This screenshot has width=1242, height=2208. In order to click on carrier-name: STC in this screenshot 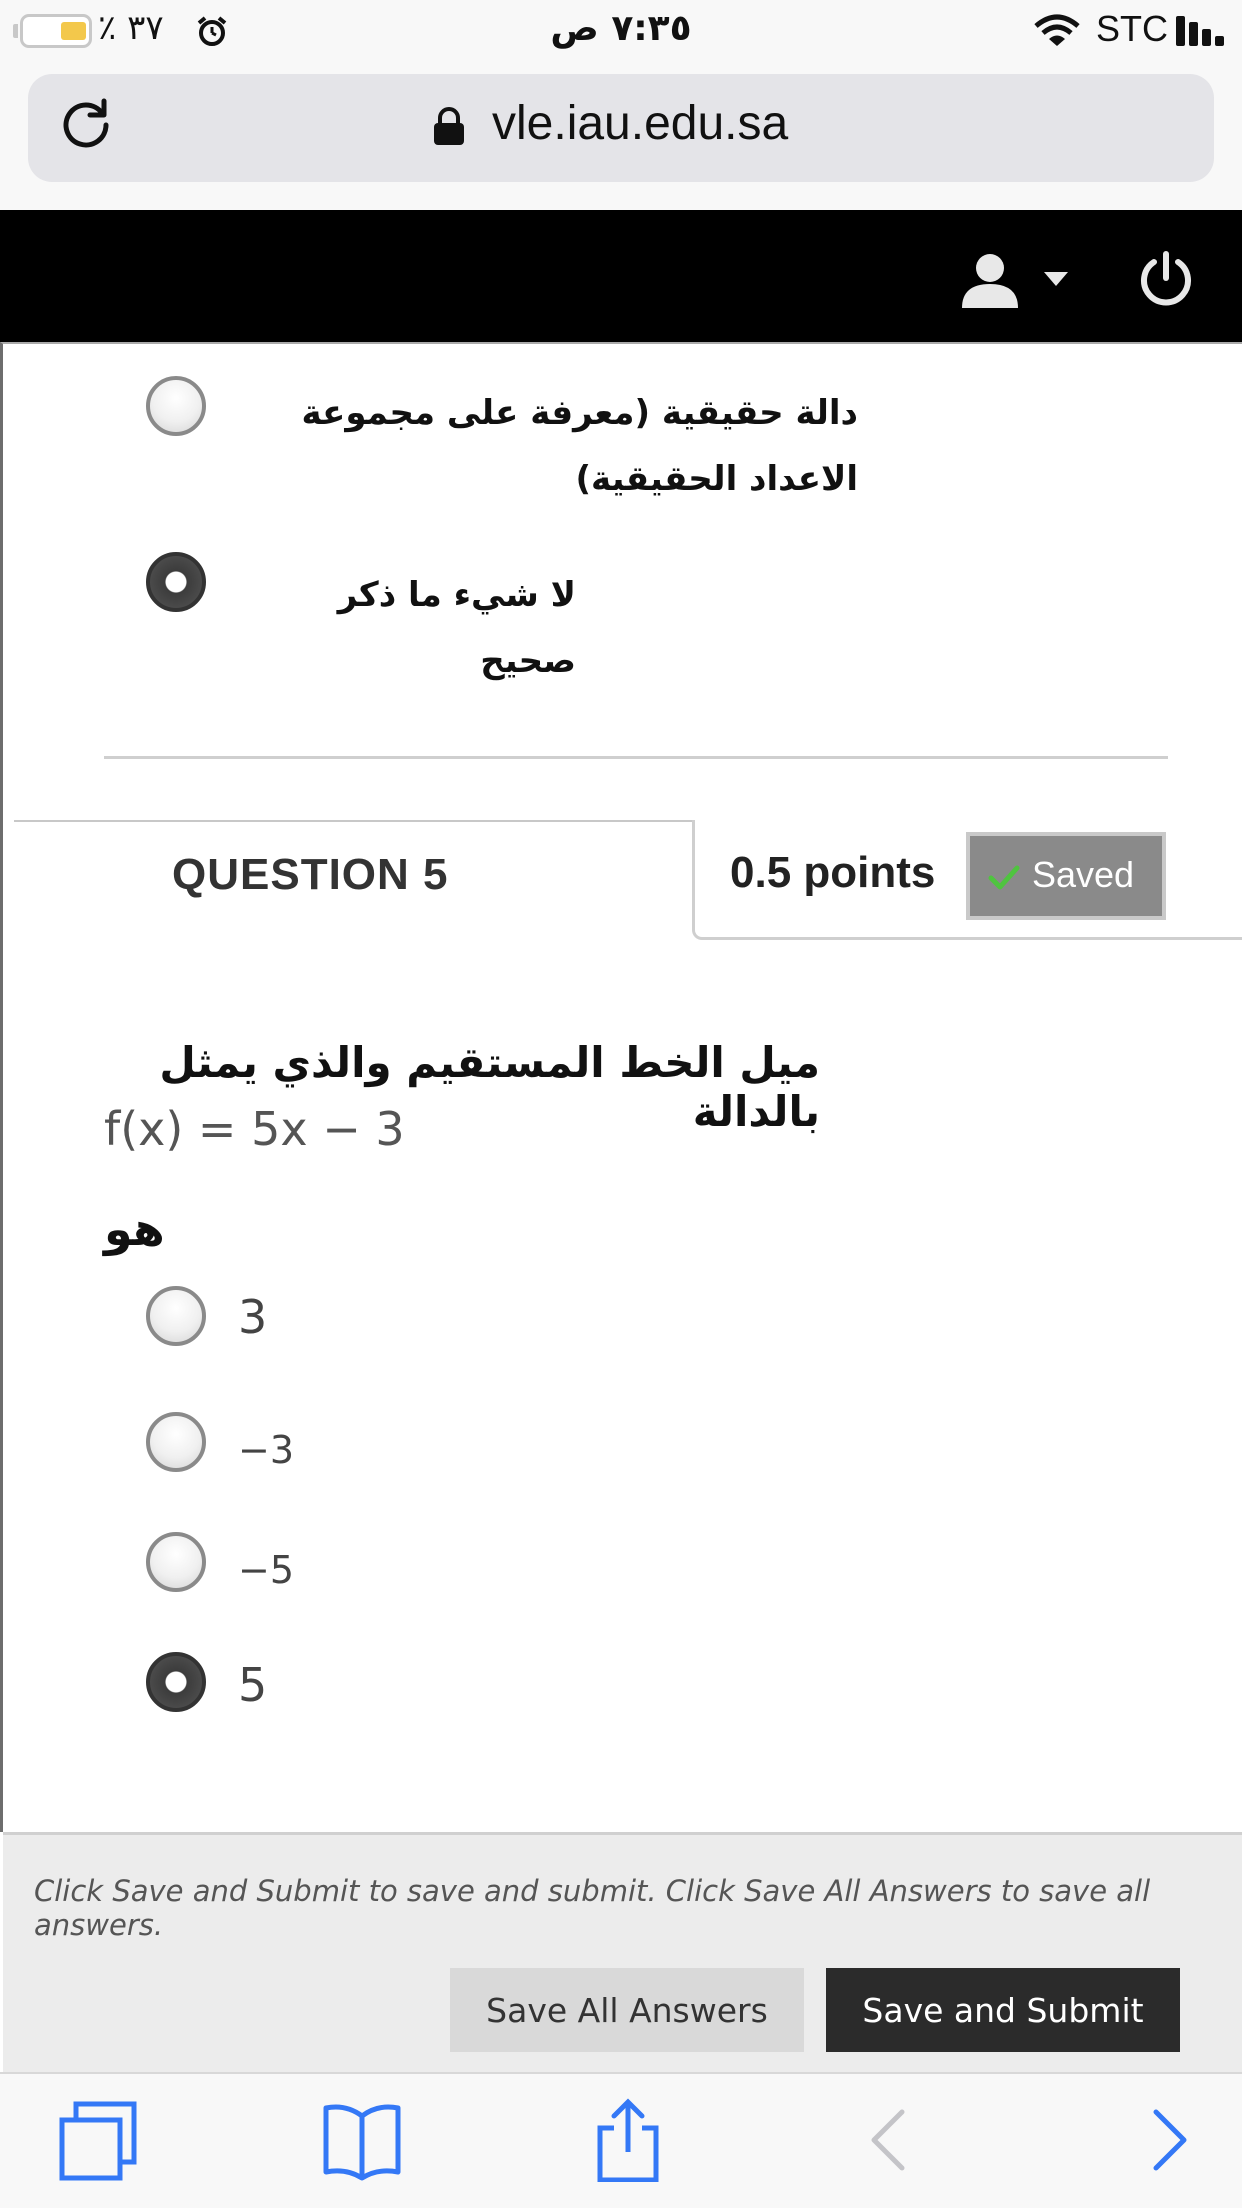, I will do `click(1132, 28)`.